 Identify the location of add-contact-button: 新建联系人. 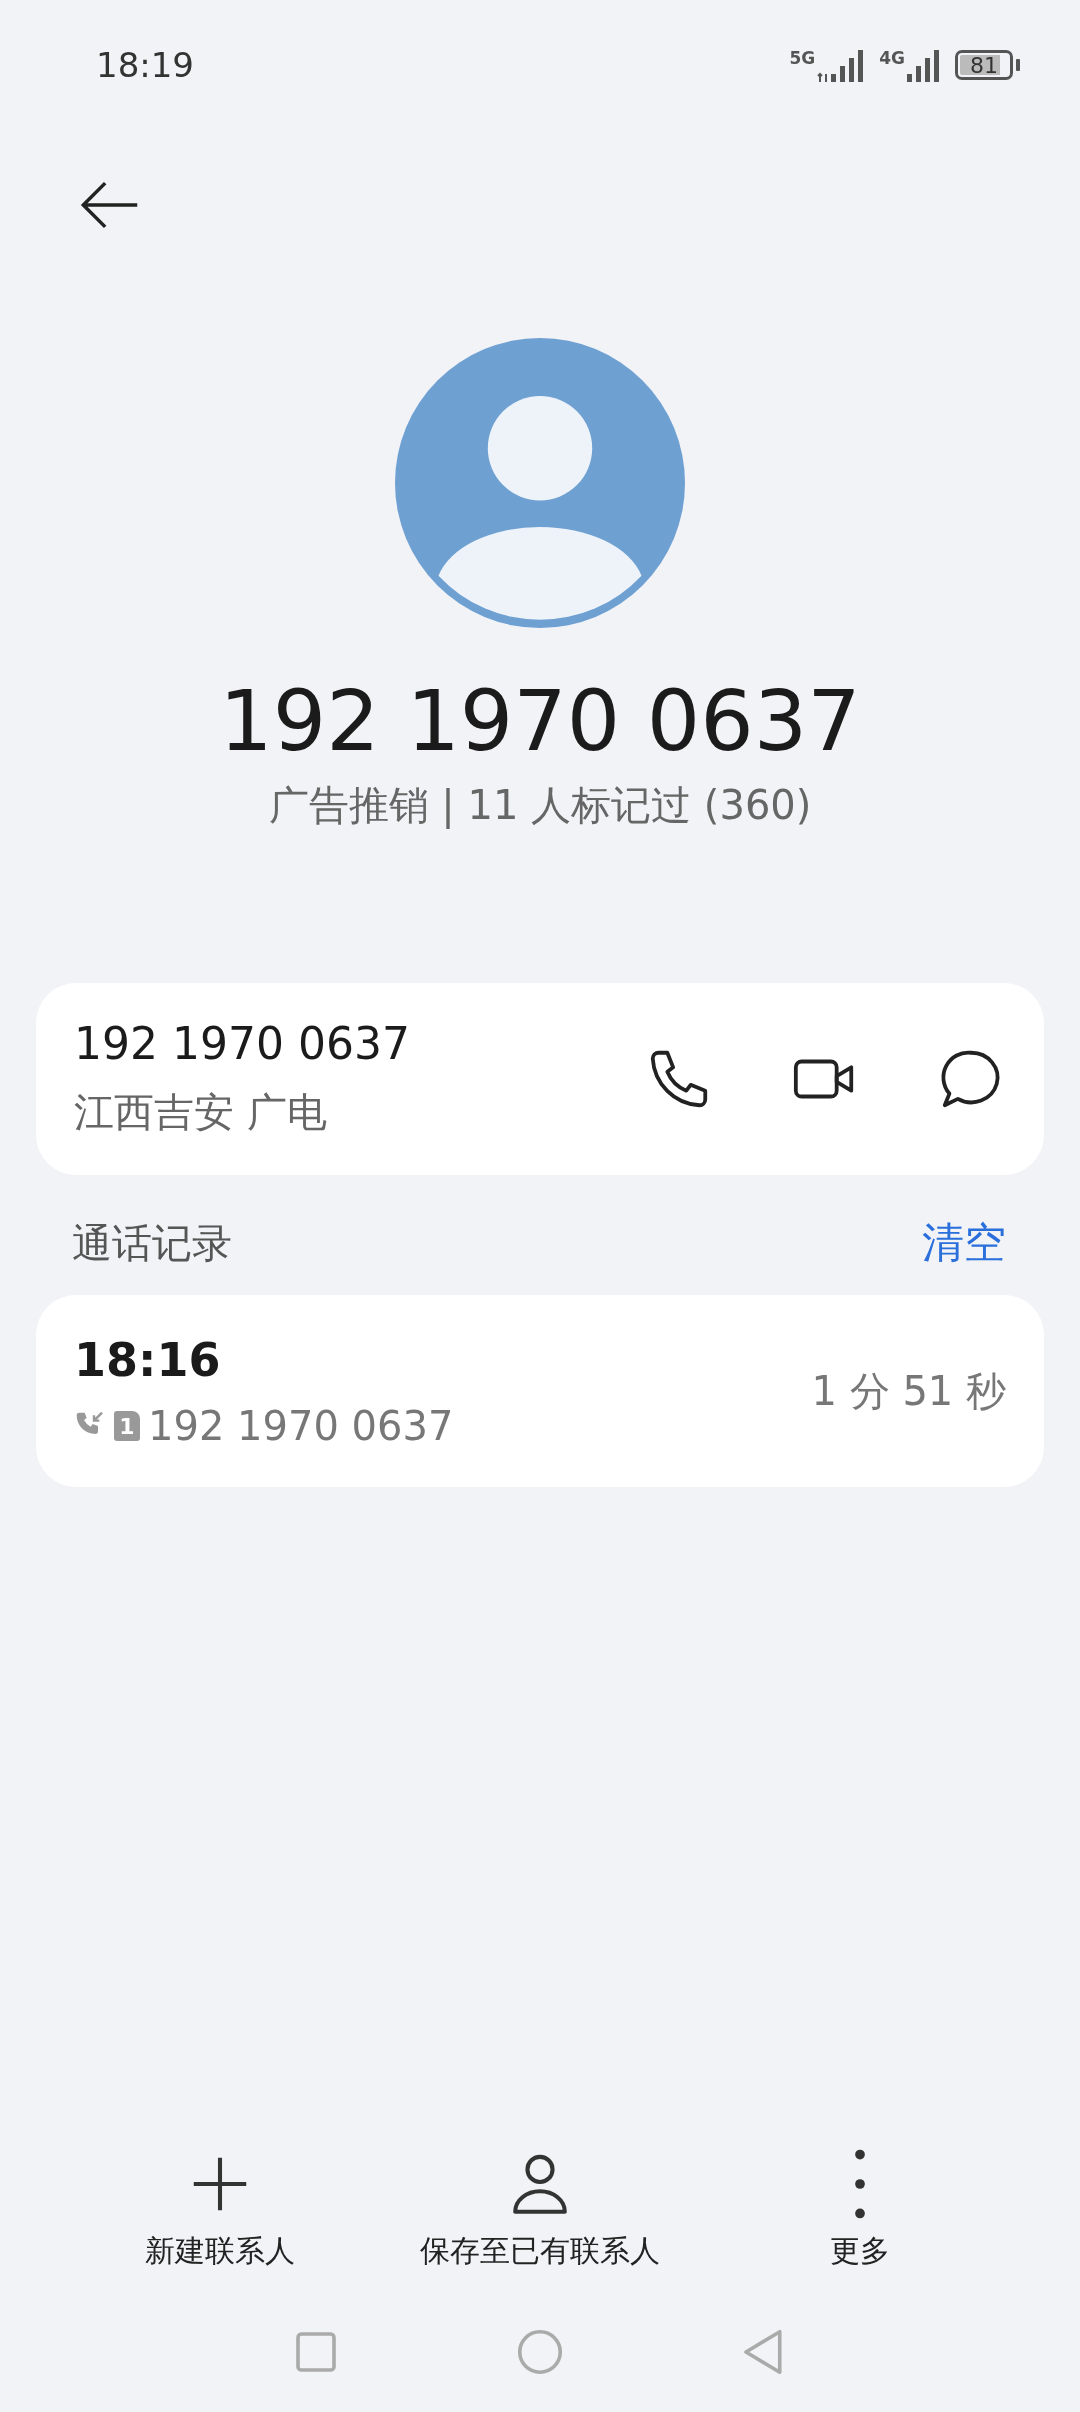
(220, 2210).